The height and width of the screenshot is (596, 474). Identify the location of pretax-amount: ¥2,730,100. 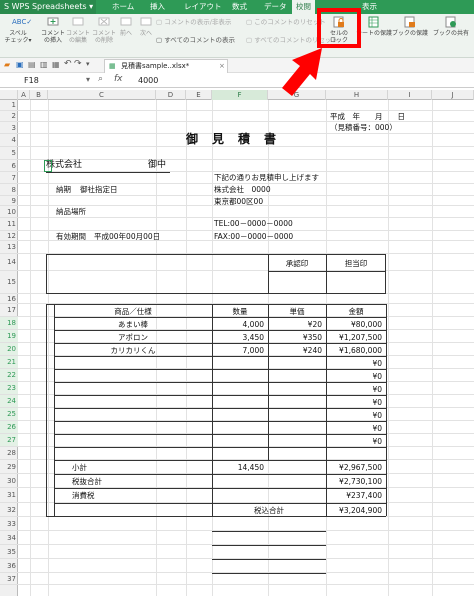
(360, 481).